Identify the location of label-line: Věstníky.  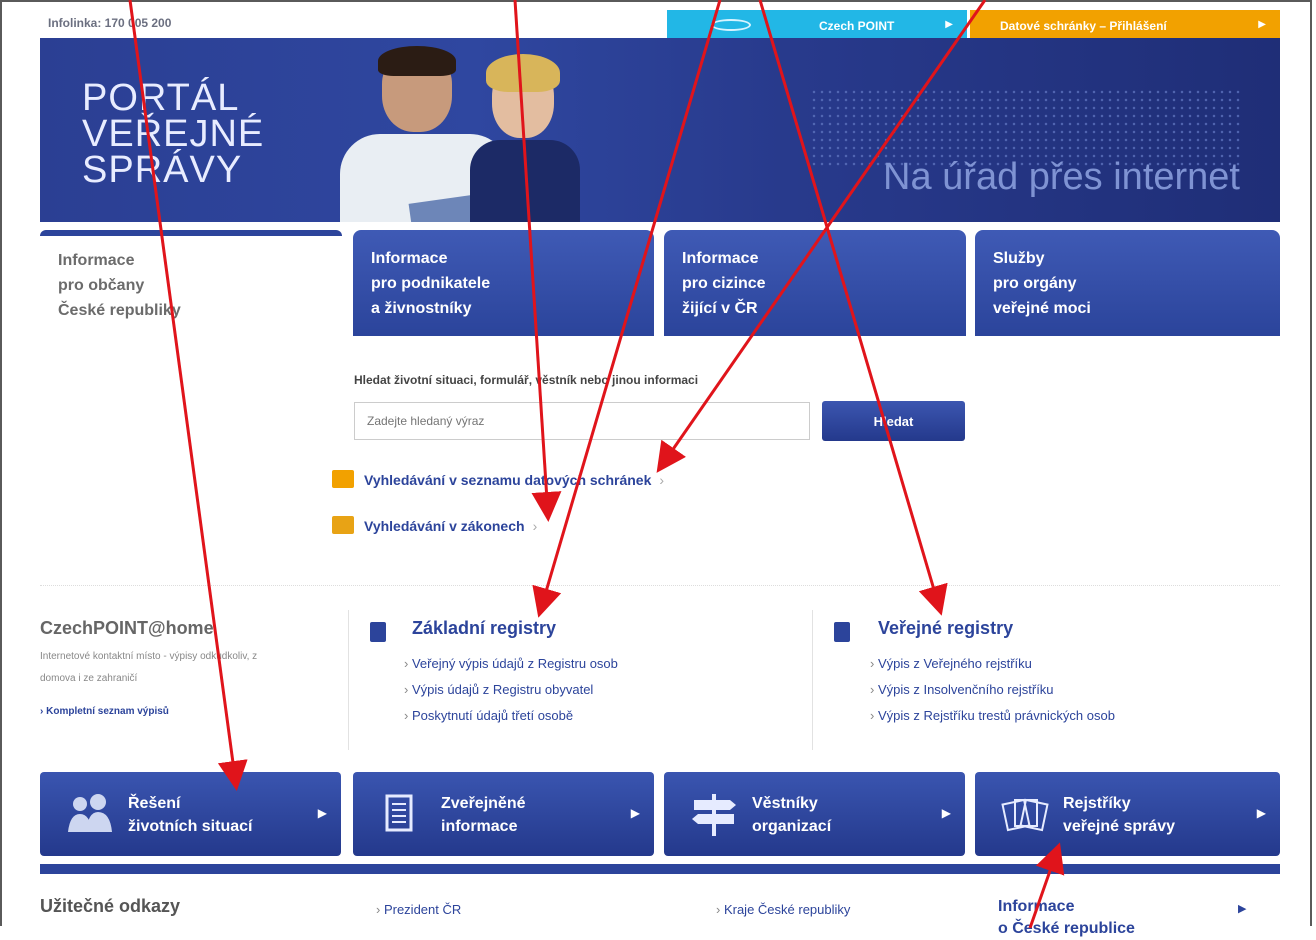
(785, 803).